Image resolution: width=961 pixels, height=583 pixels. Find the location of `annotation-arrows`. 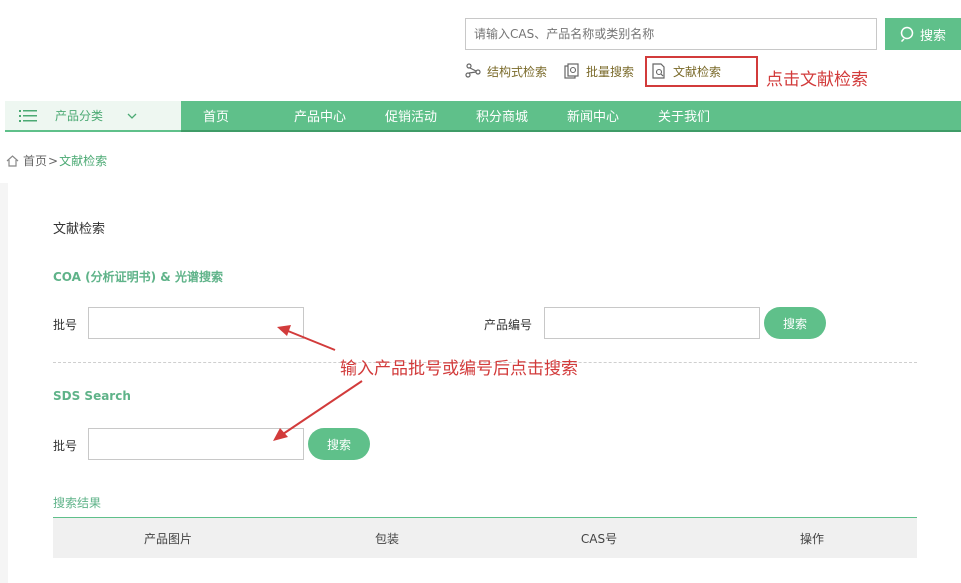

annotation-arrows is located at coordinates (318, 383).